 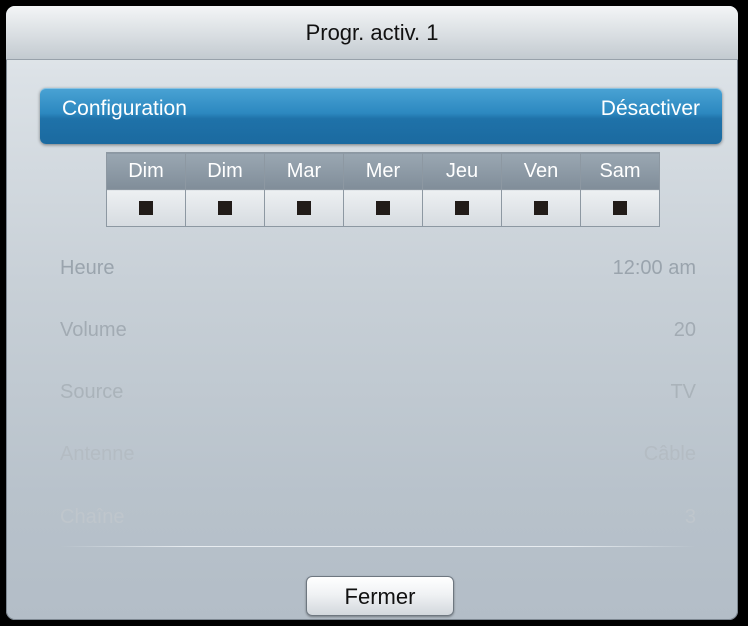 What do you see at coordinates (378, 517) in the screenshot?
I see `chaine-field: Chaîne 3` at bounding box center [378, 517].